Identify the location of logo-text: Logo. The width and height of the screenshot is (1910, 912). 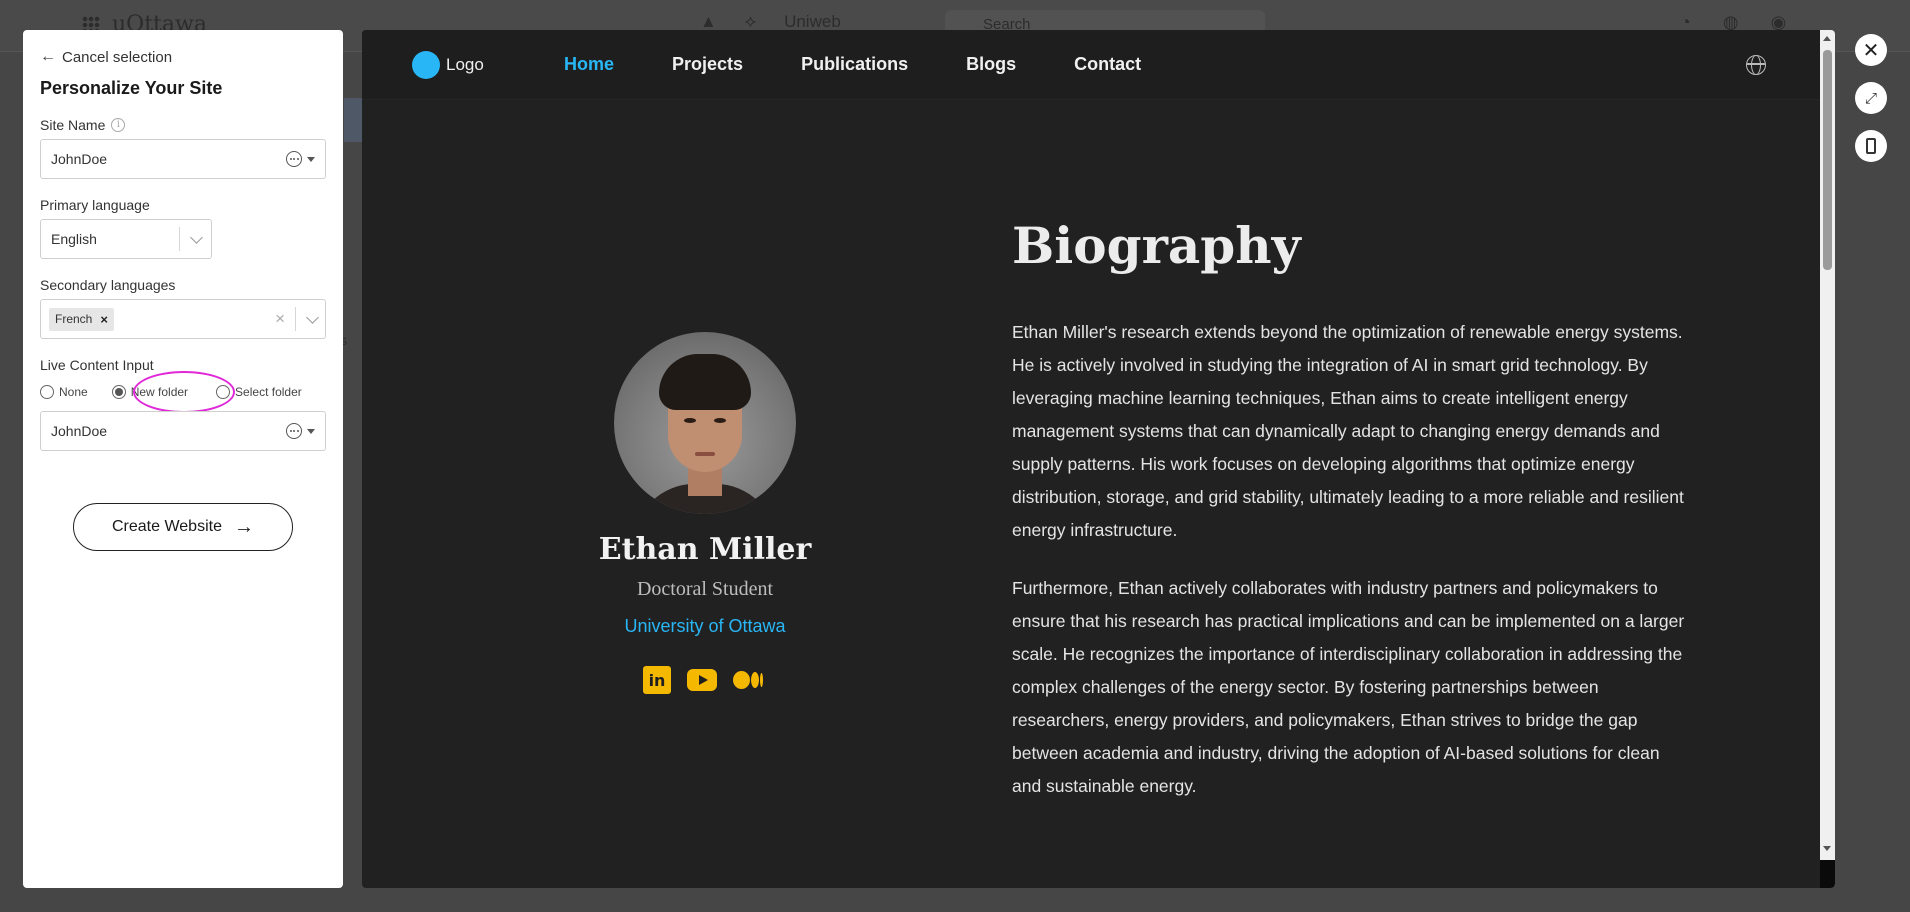
(465, 64).